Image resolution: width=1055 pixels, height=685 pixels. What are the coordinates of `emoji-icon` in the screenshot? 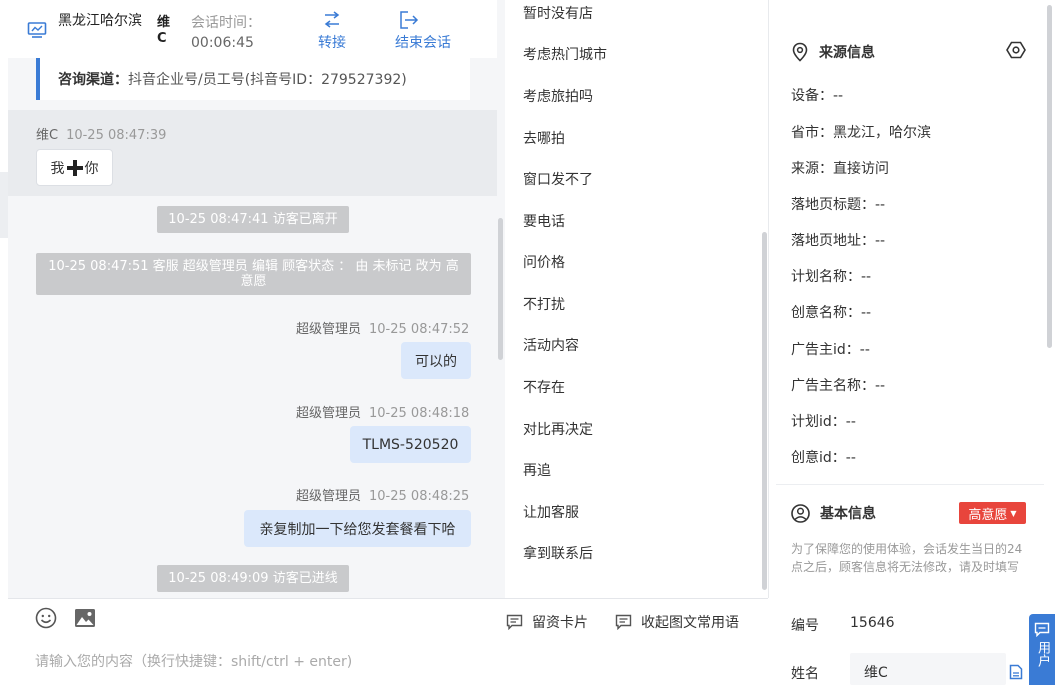 It's located at (46, 618).